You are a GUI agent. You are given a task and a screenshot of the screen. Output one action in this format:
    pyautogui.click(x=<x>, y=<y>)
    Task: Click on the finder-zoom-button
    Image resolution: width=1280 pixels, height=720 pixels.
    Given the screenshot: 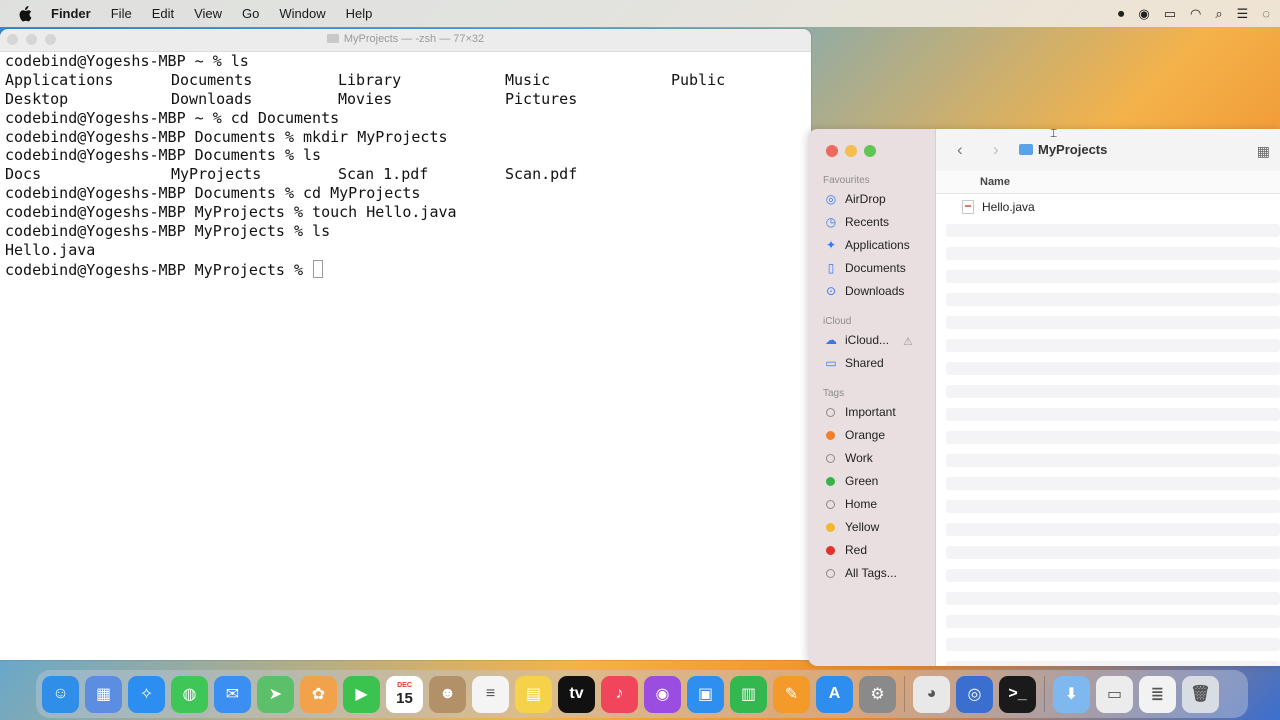 What is the action you would take?
    pyautogui.click(x=870, y=151)
    